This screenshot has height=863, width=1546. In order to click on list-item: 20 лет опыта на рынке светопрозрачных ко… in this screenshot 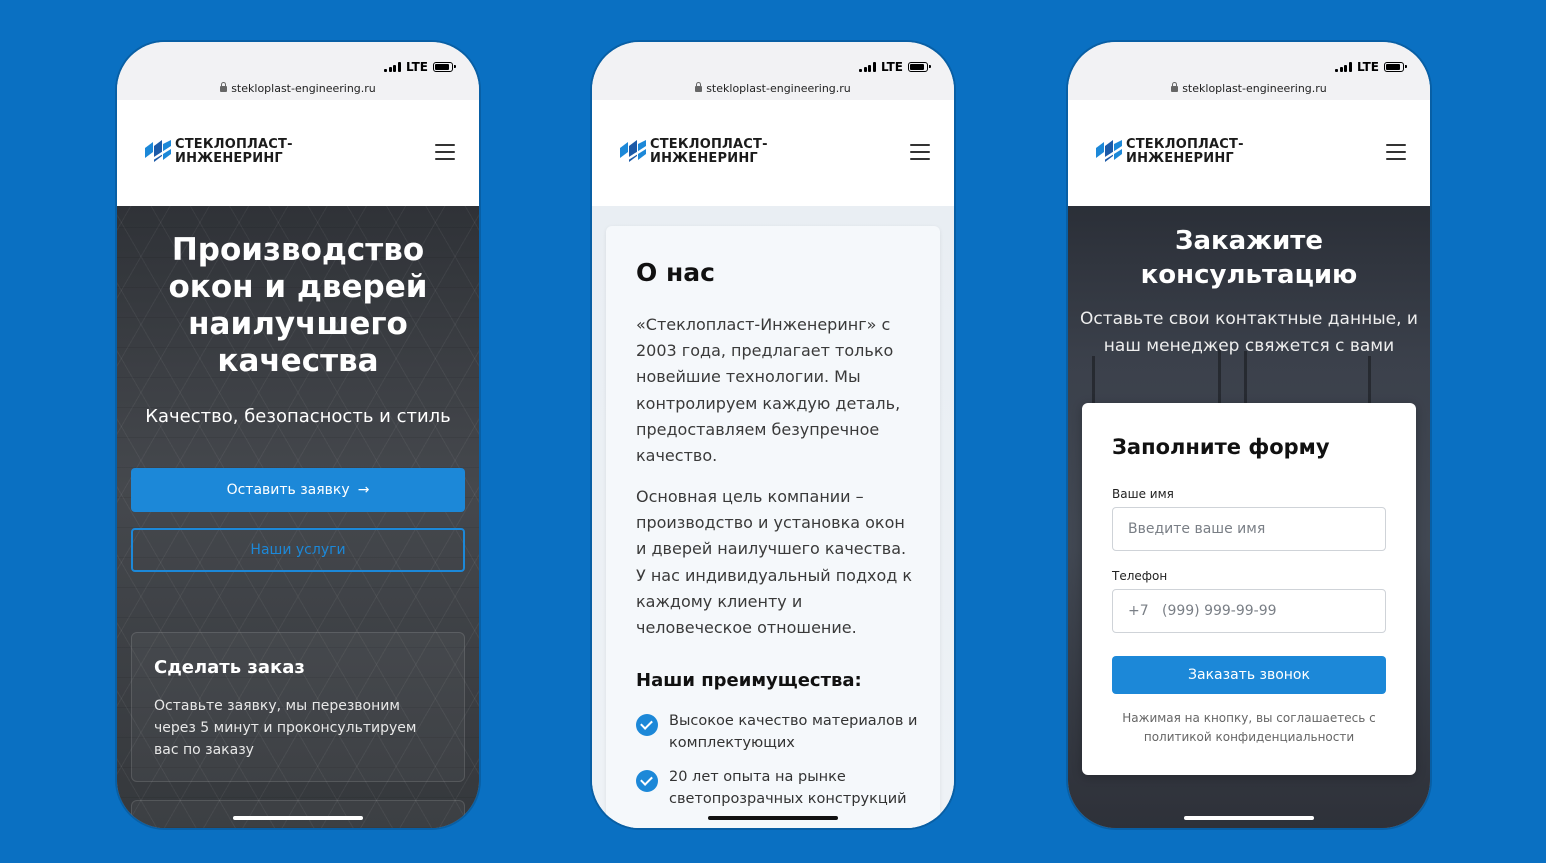, I will do `click(778, 788)`.